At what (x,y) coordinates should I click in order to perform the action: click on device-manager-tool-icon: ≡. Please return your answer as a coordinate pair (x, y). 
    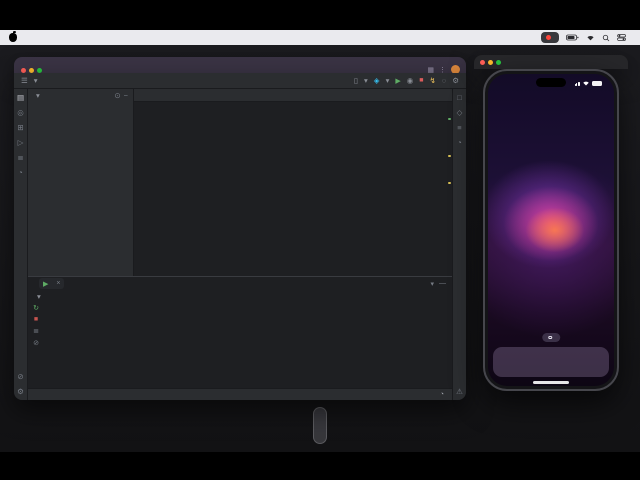
    Looking at the image, I should click on (459, 127).